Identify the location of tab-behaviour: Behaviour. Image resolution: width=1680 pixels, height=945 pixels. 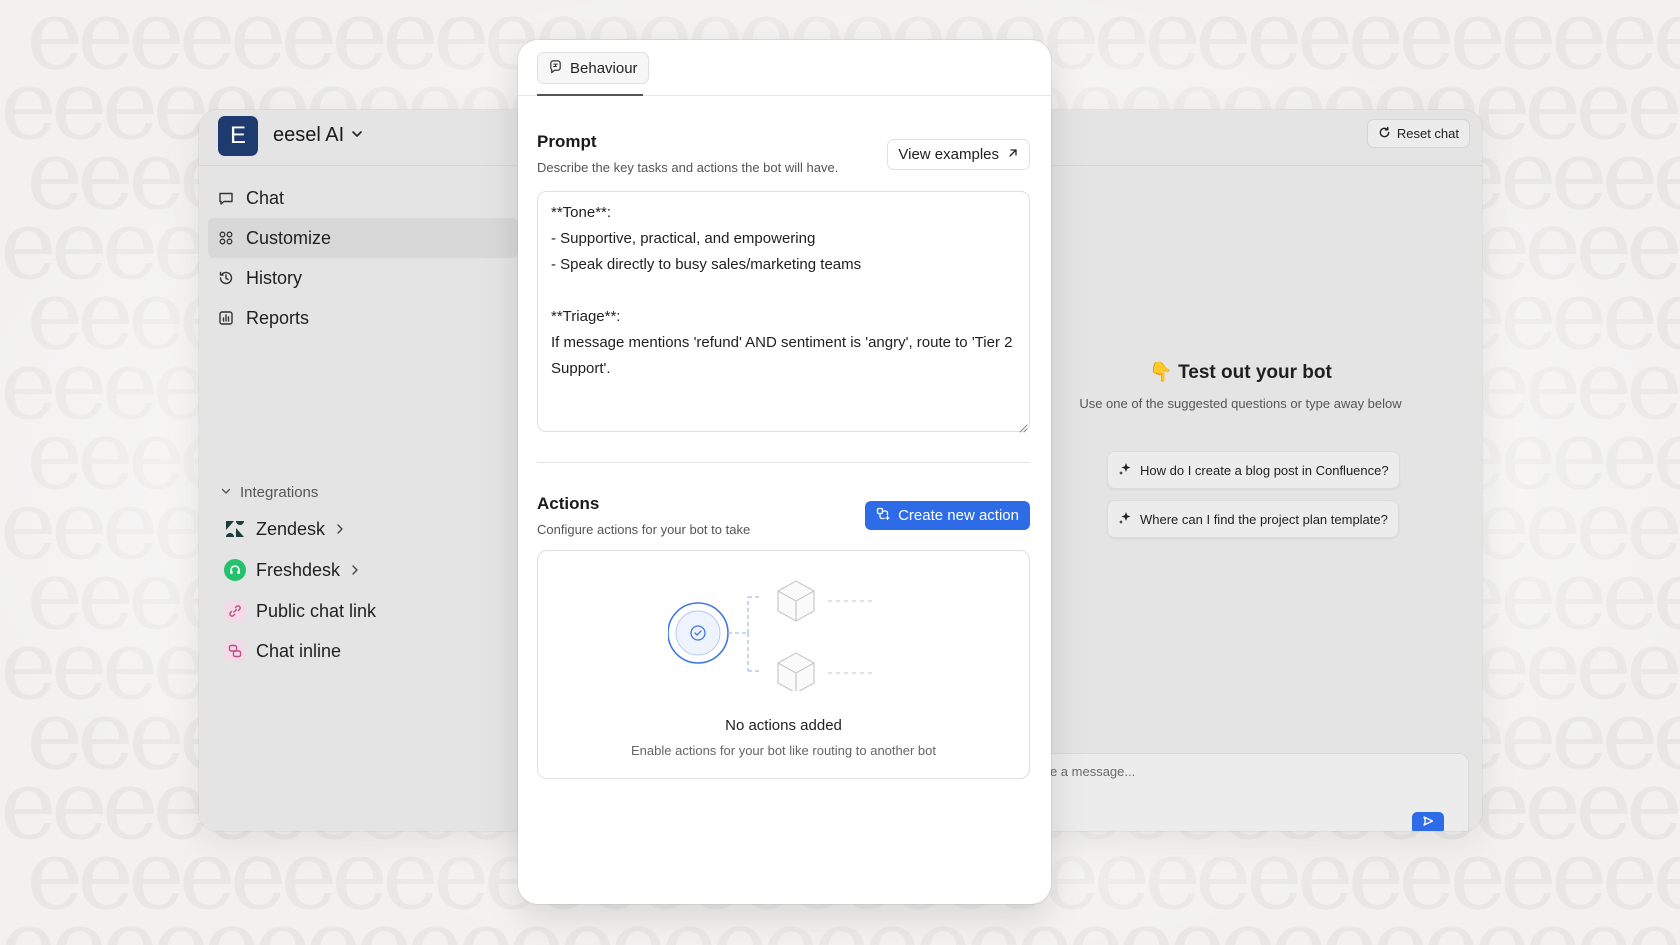
(593, 68).